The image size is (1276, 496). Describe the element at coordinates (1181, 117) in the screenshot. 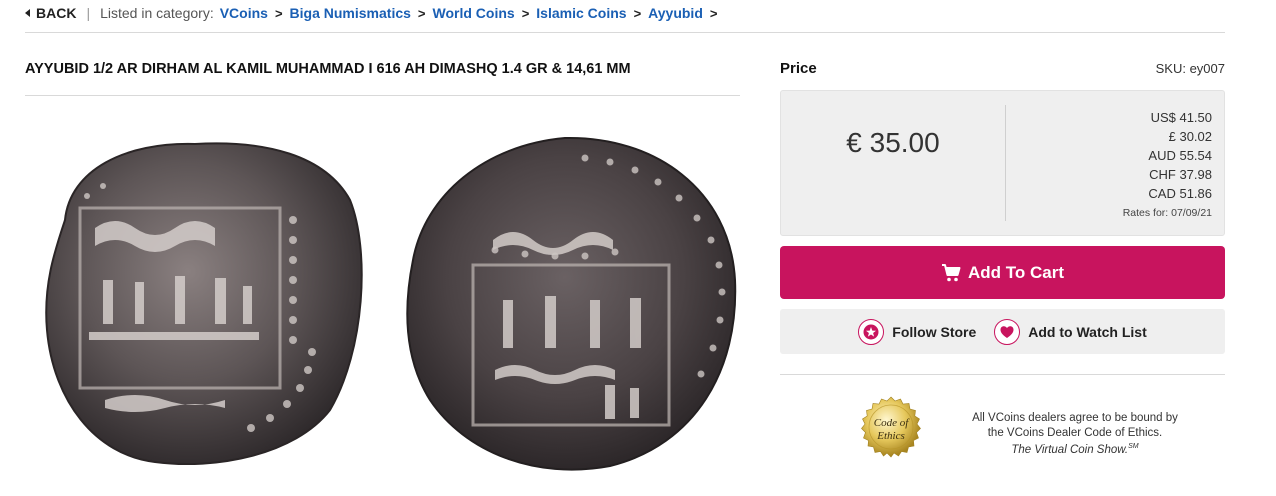

I see `rate-usd: US$ 41.50` at that location.